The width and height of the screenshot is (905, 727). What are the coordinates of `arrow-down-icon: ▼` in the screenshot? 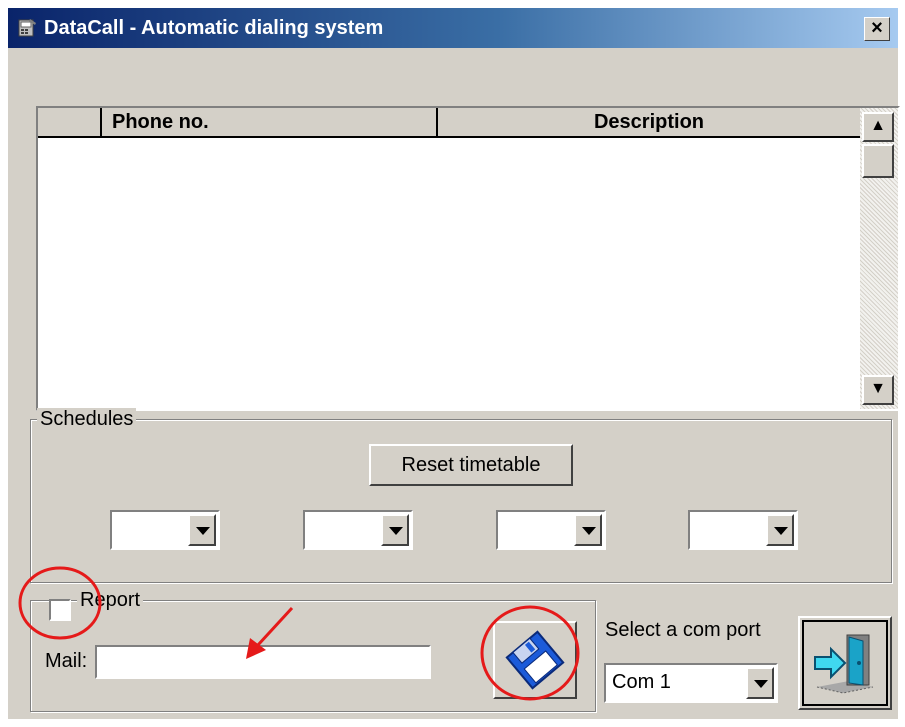 It's located at (878, 388).